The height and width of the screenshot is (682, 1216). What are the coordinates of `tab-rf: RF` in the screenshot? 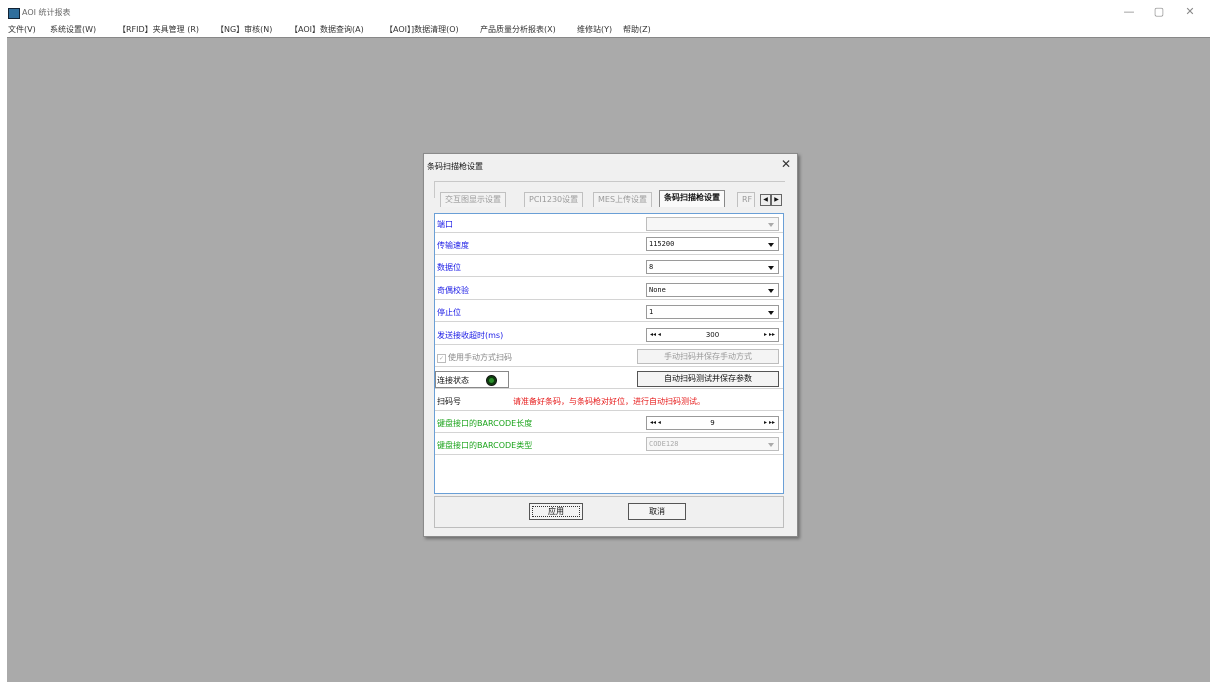 It's located at (746, 199).